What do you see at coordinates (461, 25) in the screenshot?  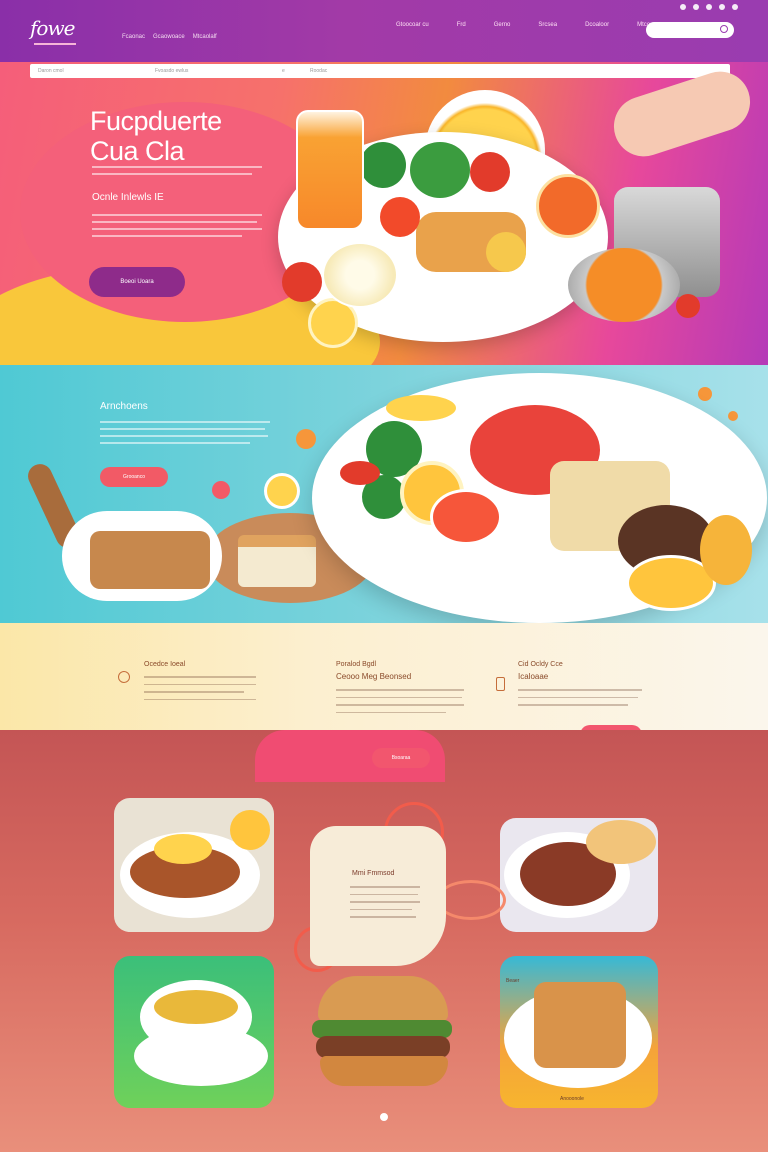 I see `nav-item: Frd` at bounding box center [461, 25].